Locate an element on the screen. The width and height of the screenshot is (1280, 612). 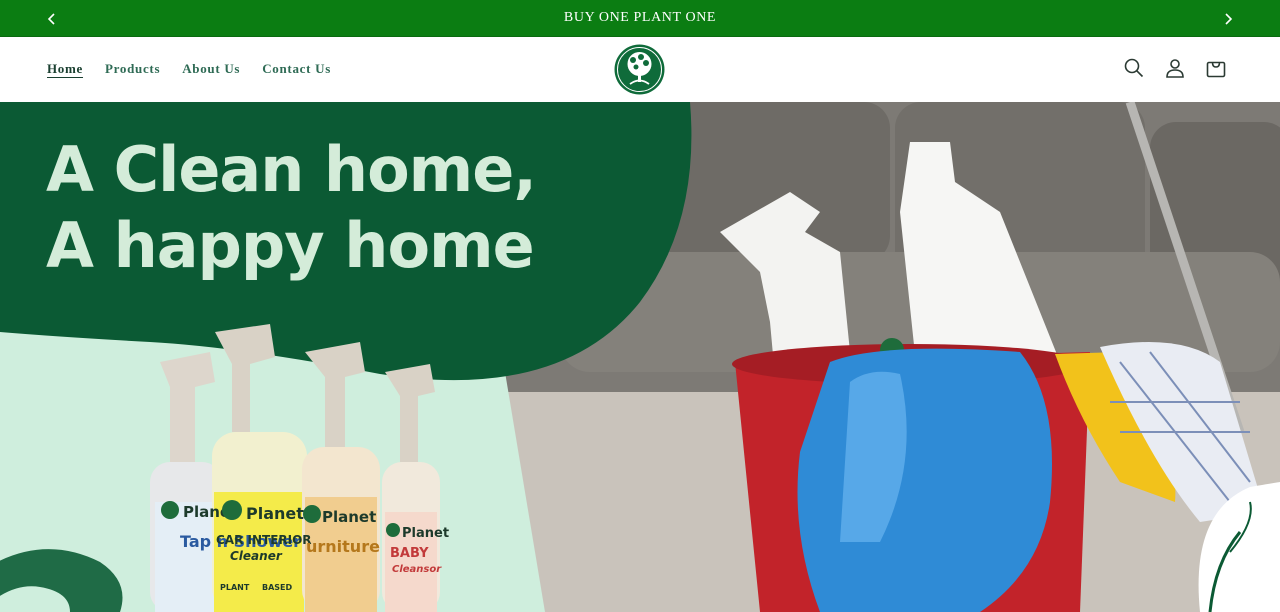
header-icons is located at coordinates (1175, 68).